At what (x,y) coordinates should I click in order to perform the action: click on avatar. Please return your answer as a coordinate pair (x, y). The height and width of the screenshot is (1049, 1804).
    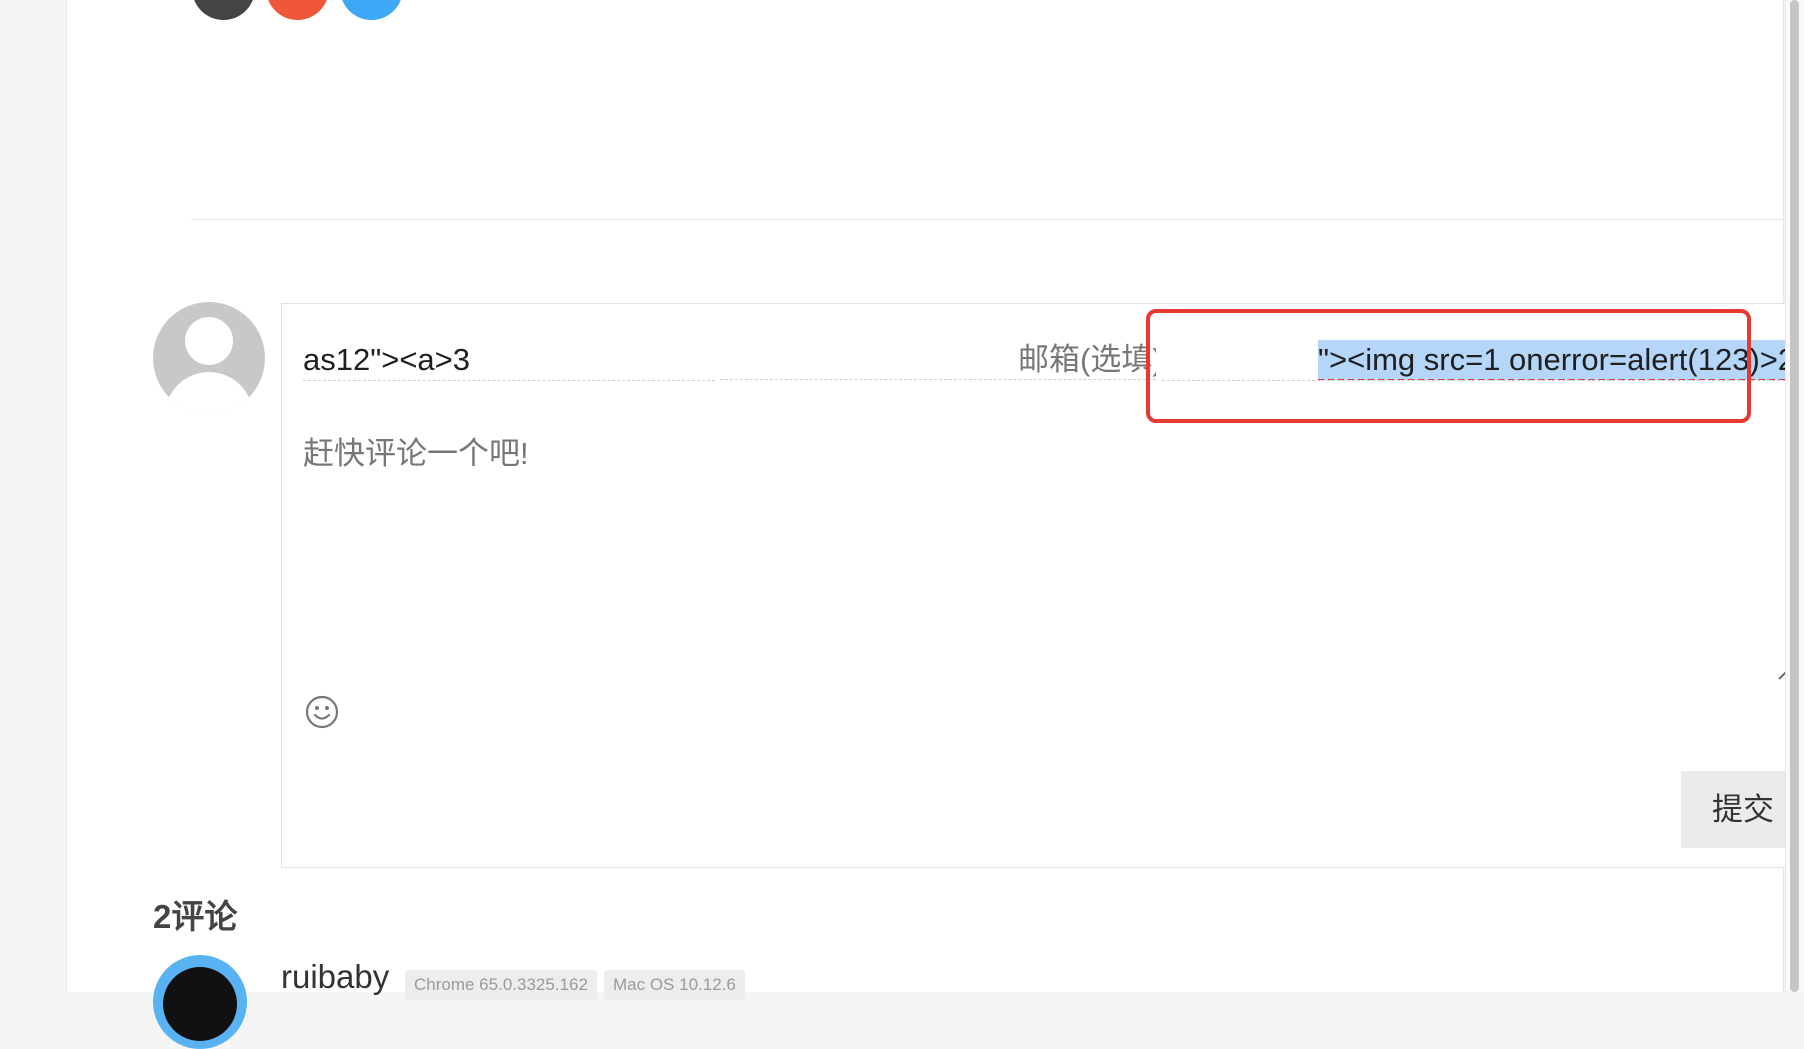
    Looking at the image, I should click on (200, 1002).